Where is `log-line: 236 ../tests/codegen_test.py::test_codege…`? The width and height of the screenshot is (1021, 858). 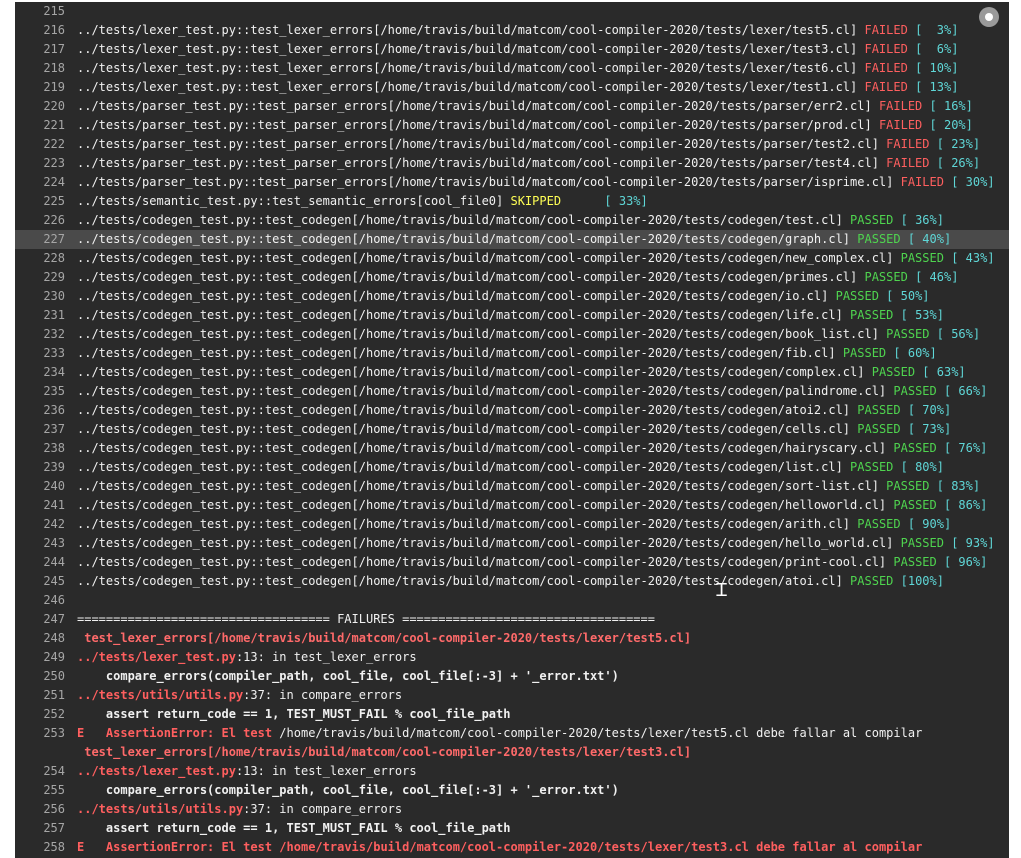 log-line: 236 ../tests/codegen_test.py::test_codege… is located at coordinates (512, 410).